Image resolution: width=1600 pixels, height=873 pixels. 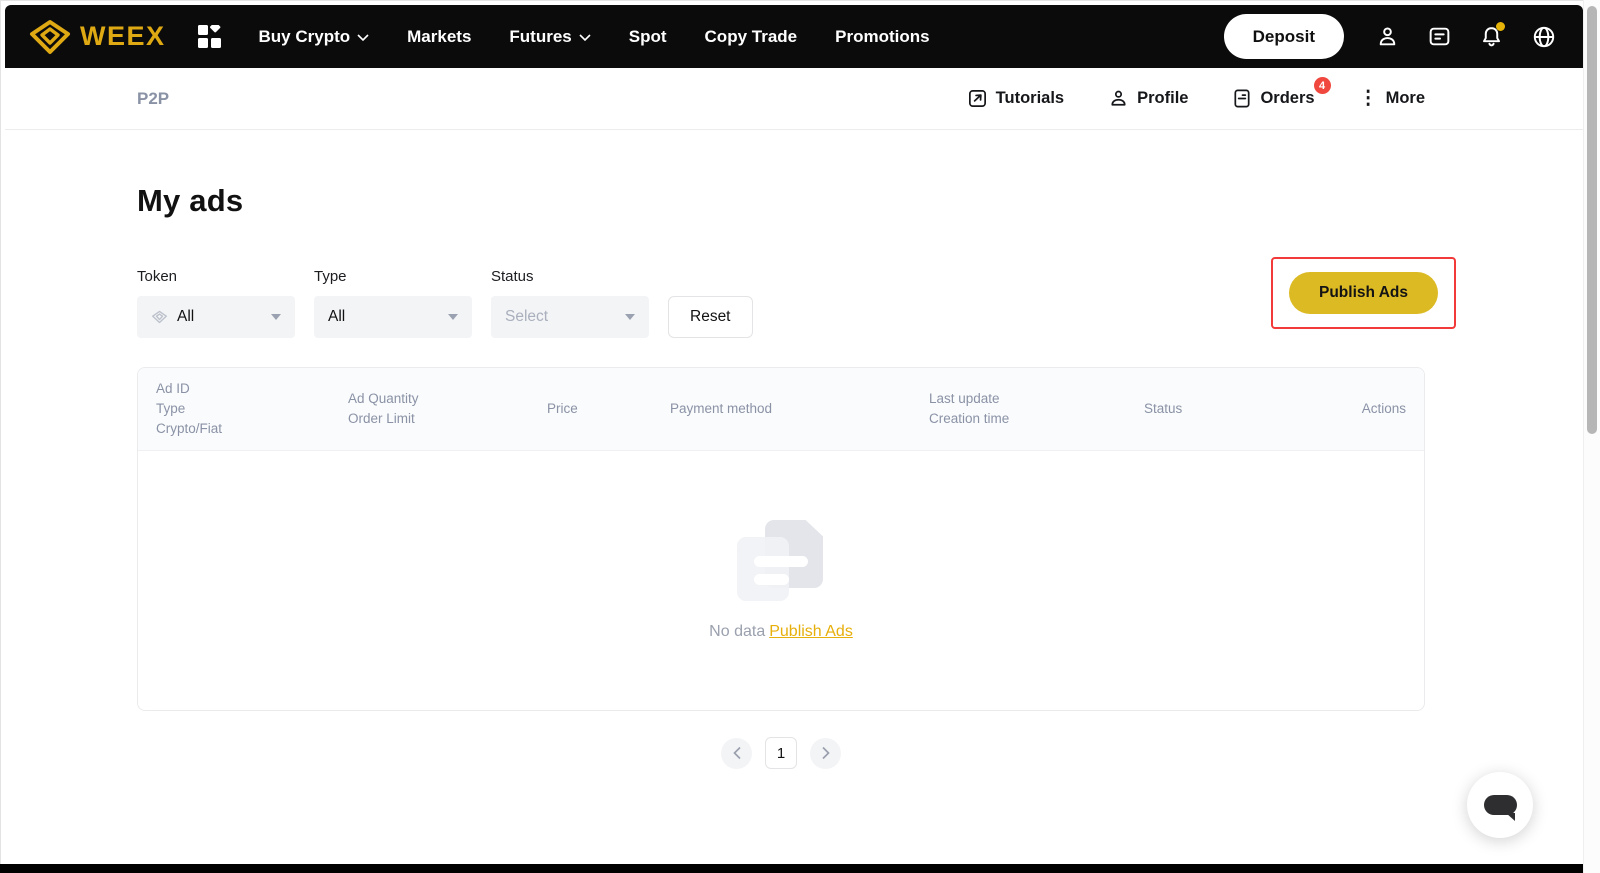 I want to click on globe-icon, so click(x=1544, y=37).